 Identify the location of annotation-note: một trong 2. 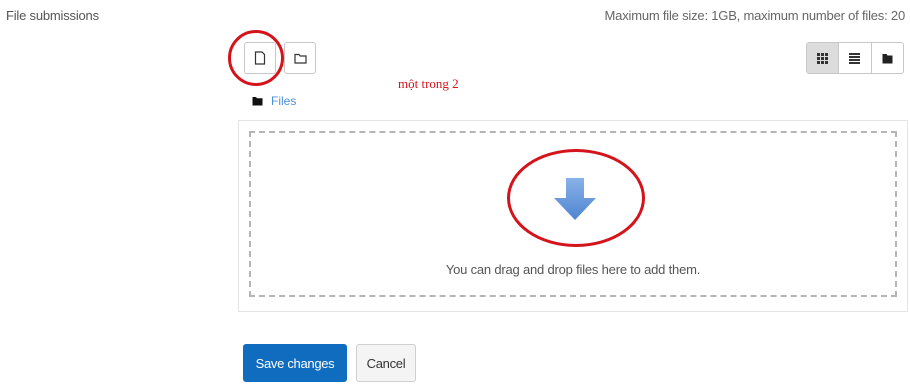
(428, 83).